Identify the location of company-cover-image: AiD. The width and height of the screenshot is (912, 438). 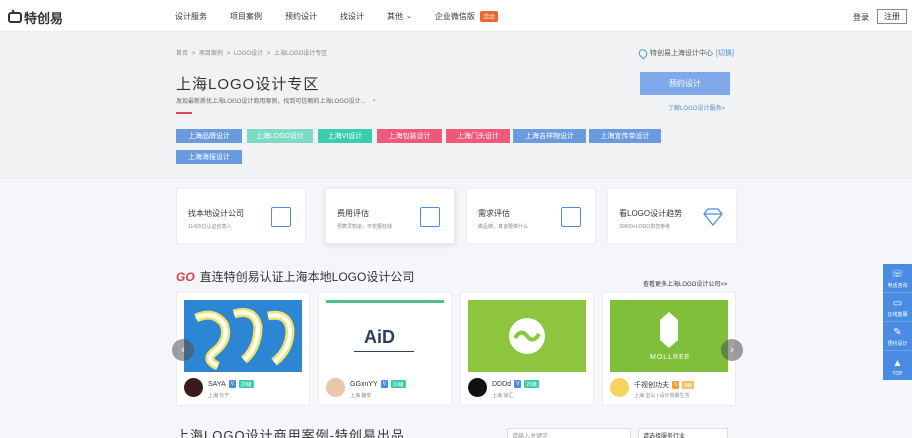
(385, 336).